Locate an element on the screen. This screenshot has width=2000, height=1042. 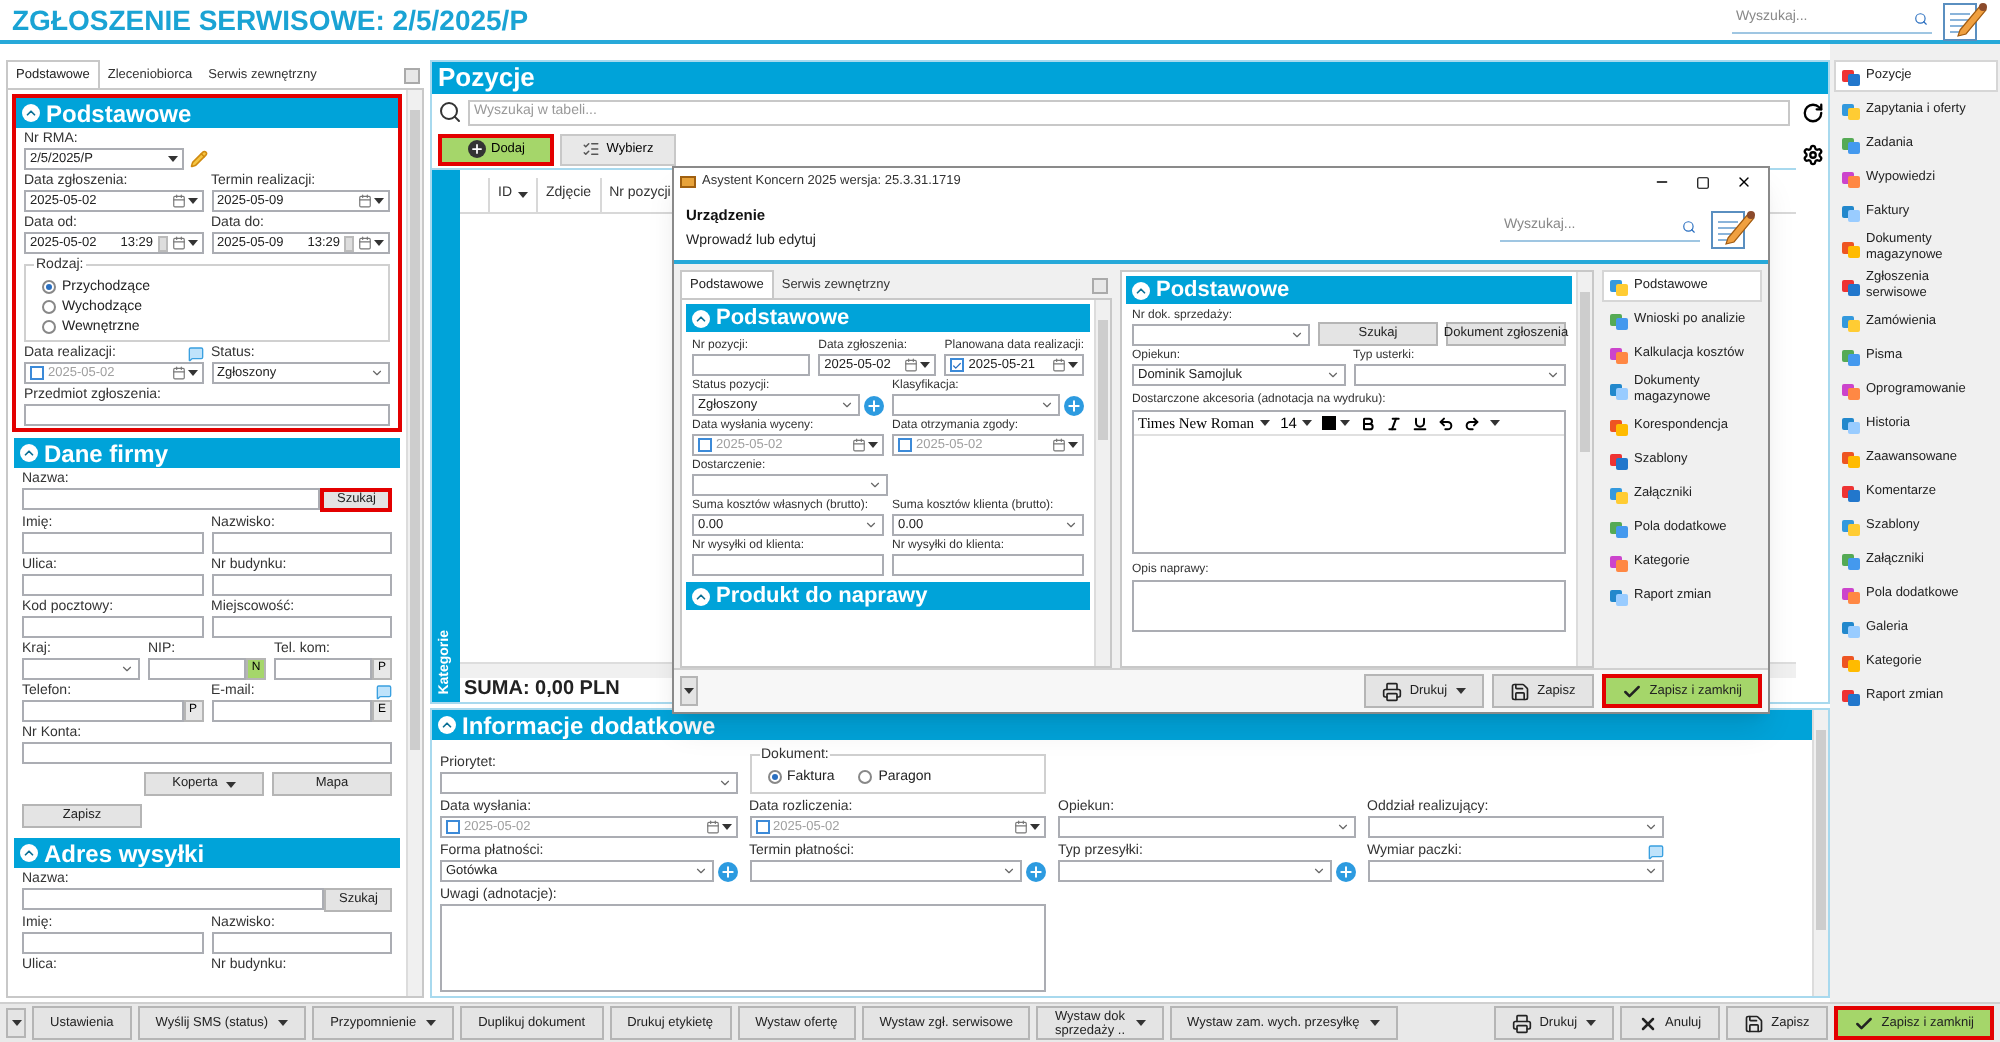
maximize-icon is located at coordinates (1703, 182).